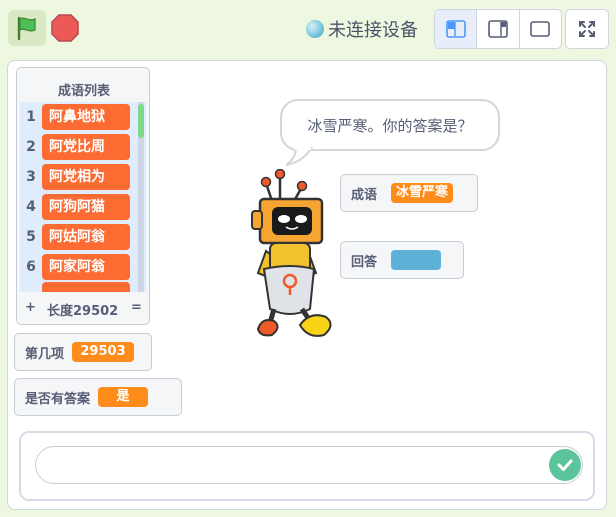 Image resolution: width=616 pixels, height=517 pixels. What do you see at coordinates (315, 29) in the screenshot?
I see `connection-indicator-icon` at bounding box center [315, 29].